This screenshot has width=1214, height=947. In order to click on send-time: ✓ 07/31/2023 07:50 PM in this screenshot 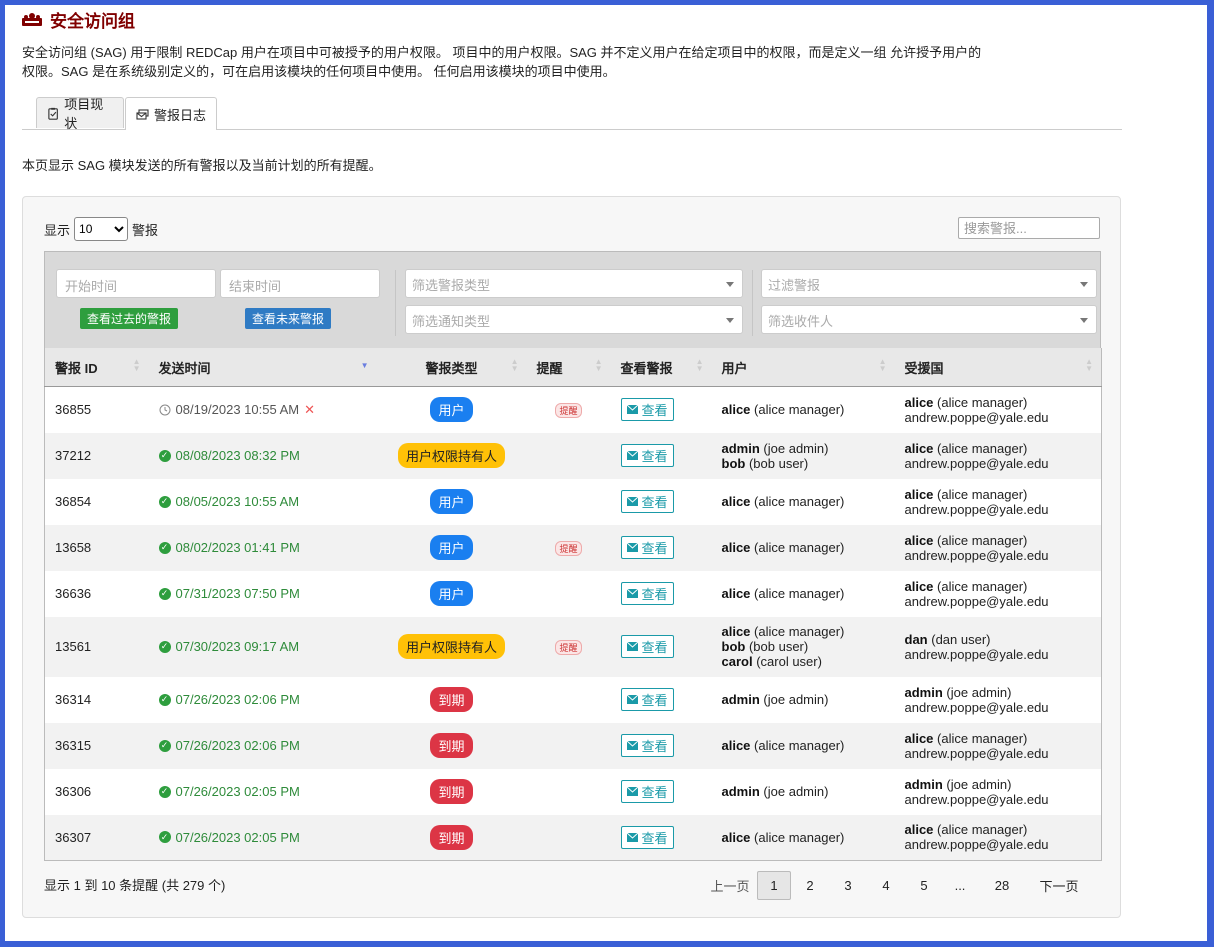, I will do `click(262, 593)`.